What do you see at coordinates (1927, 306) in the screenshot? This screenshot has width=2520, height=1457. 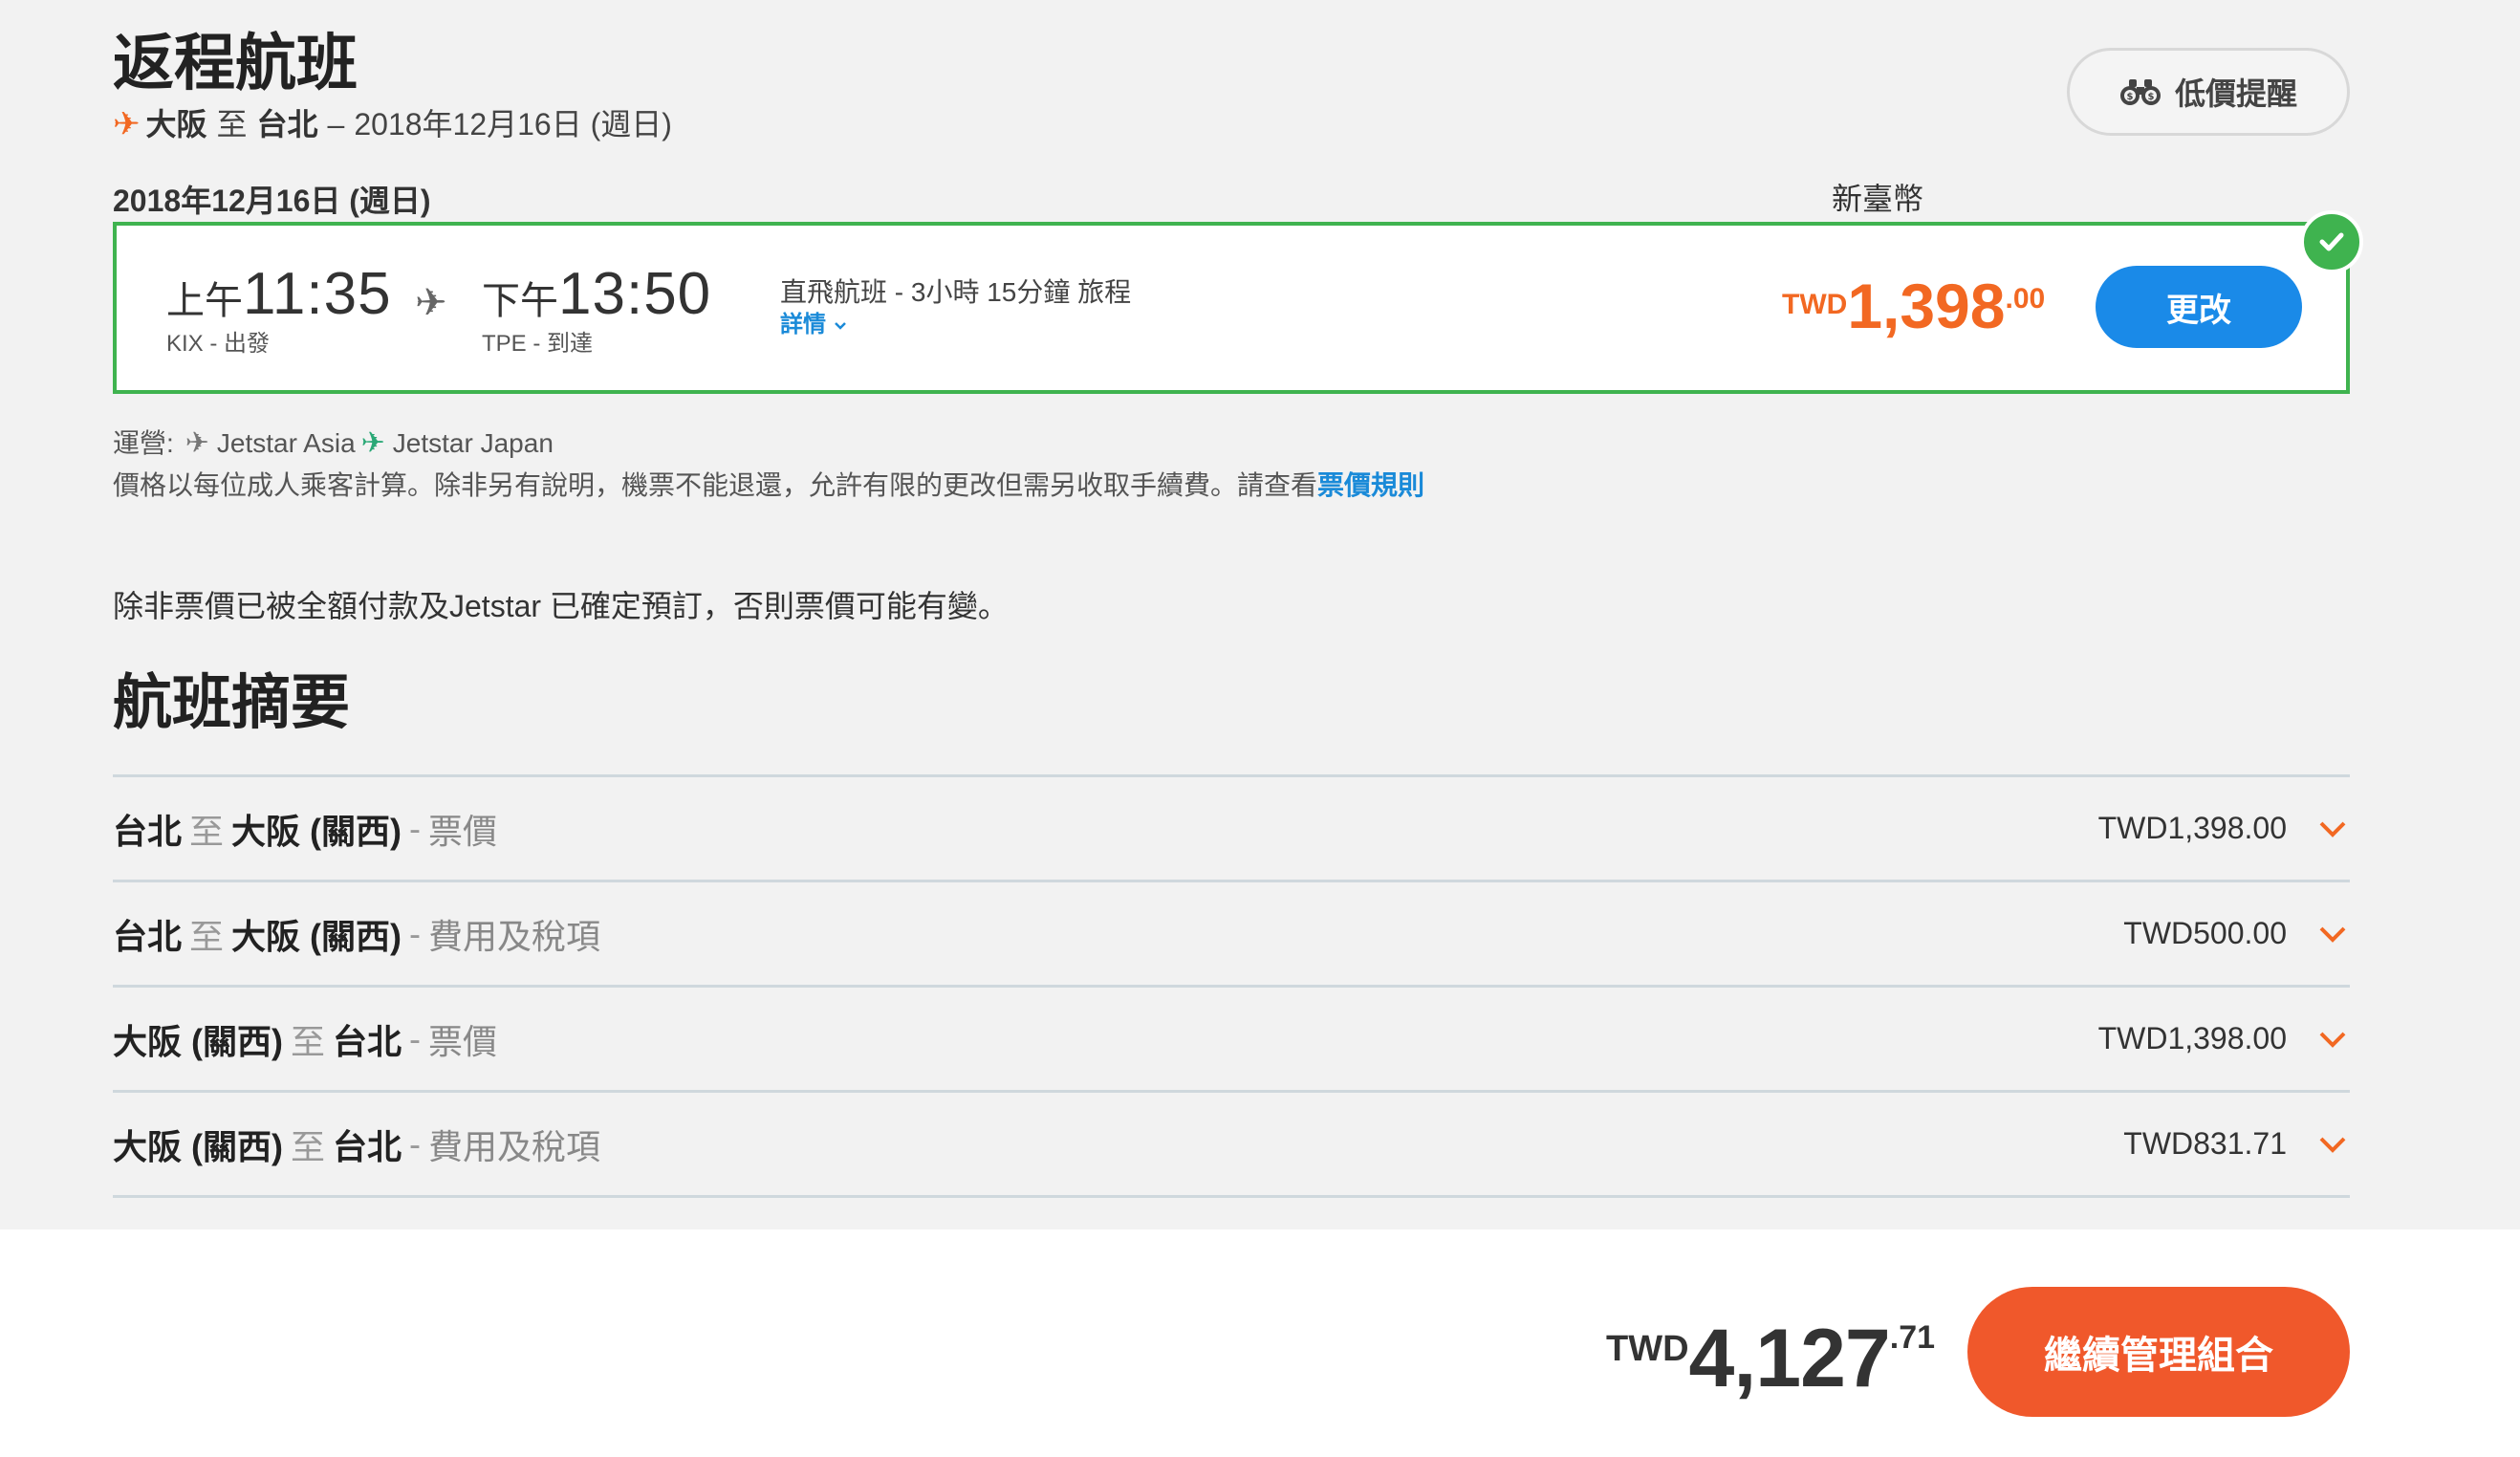 I see `flight-price-amount: 1,398` at bounding box center [1927, 306].